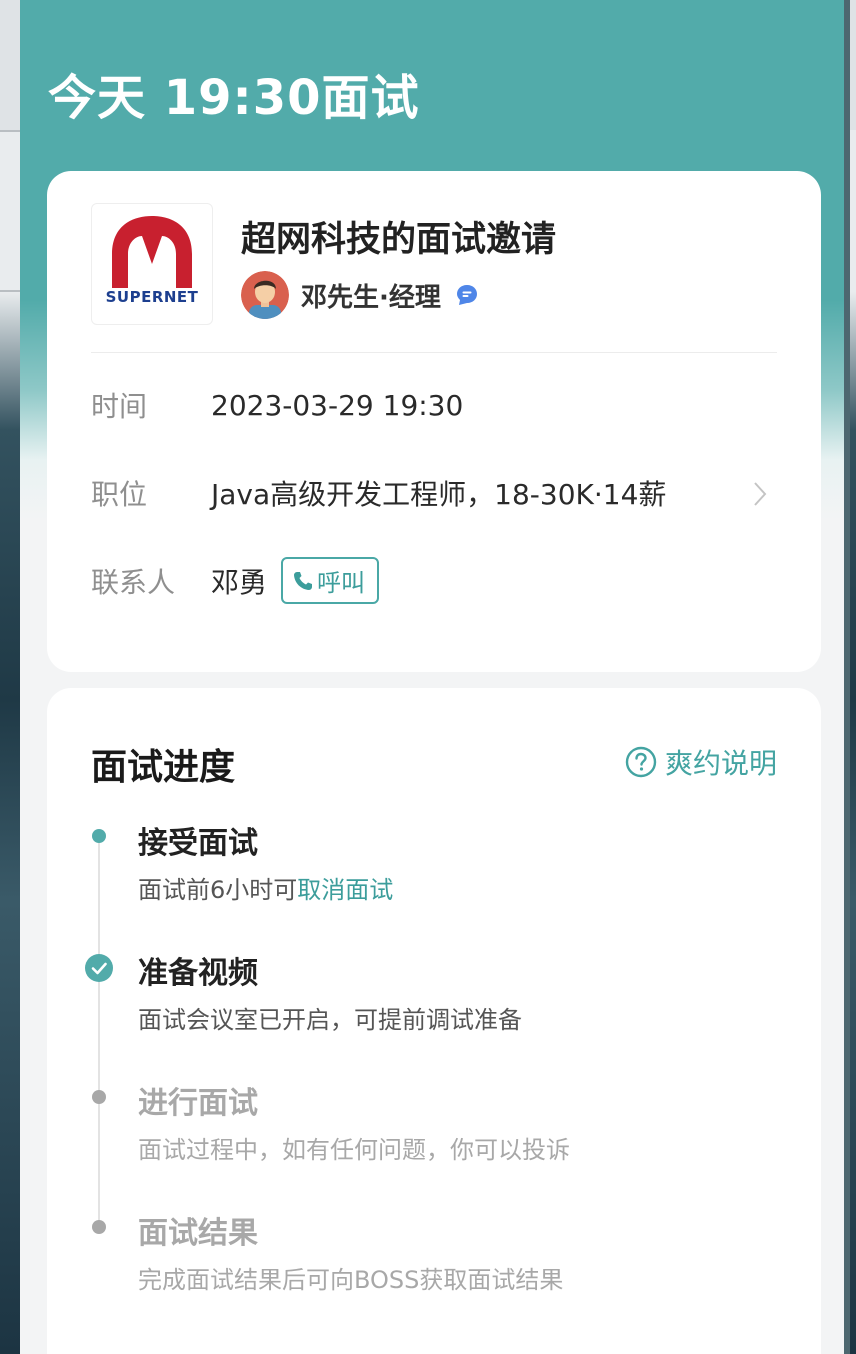  What do you see at coordinates (234, 98) in the screenshot?
I see `page-title: 今天 19:30面试` at bounding box center [234, 98].